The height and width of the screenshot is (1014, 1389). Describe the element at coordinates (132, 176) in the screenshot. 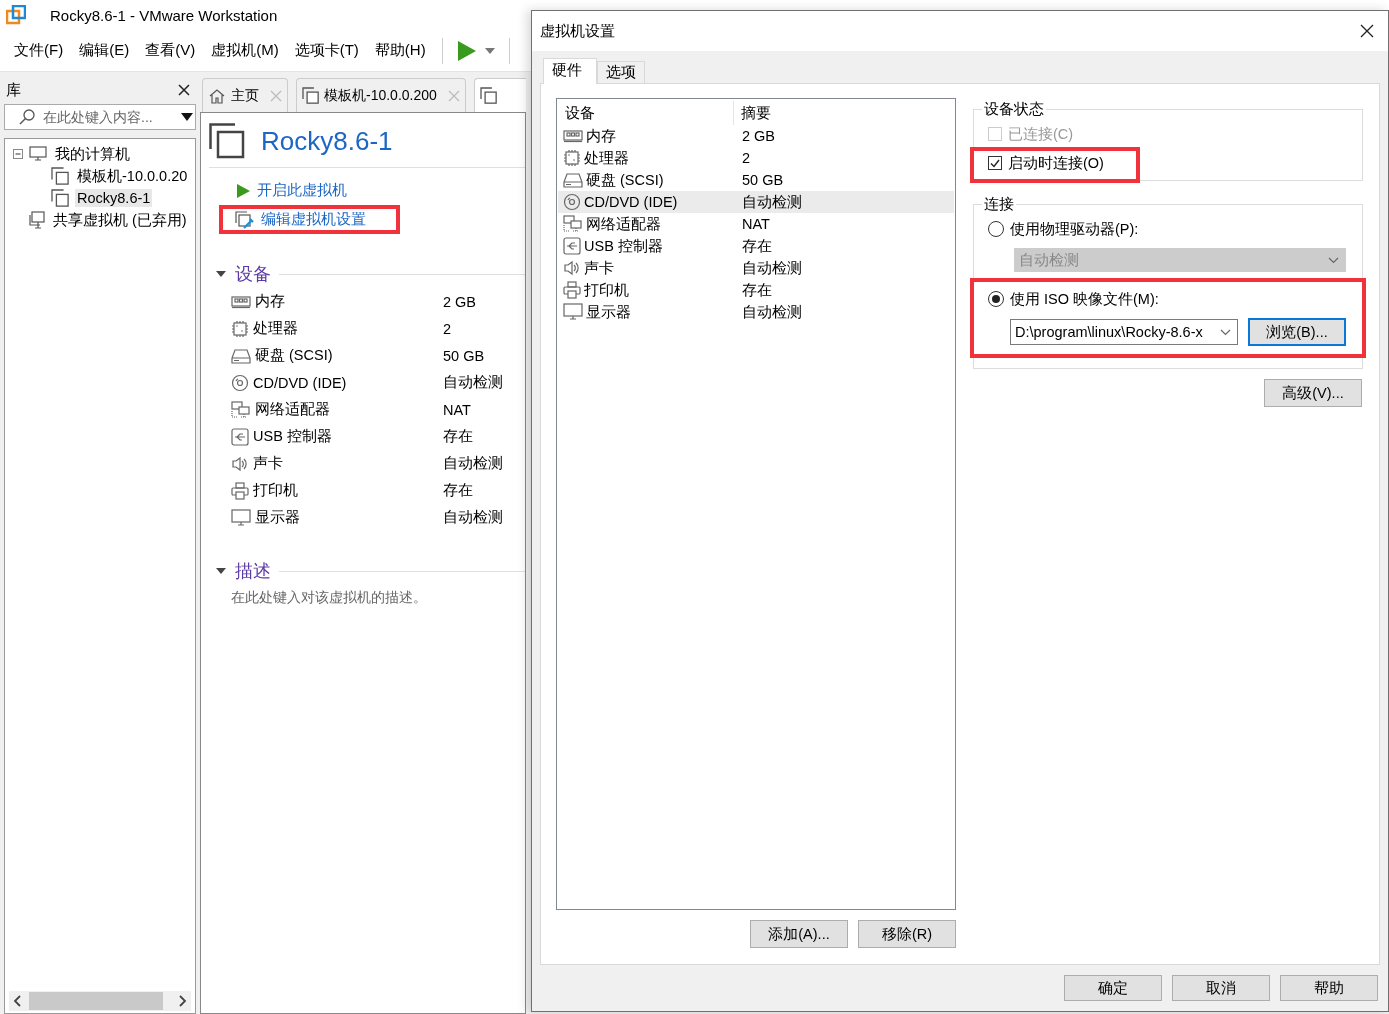

I see `tree-item: 模板机-10.0.0.20` at that location.